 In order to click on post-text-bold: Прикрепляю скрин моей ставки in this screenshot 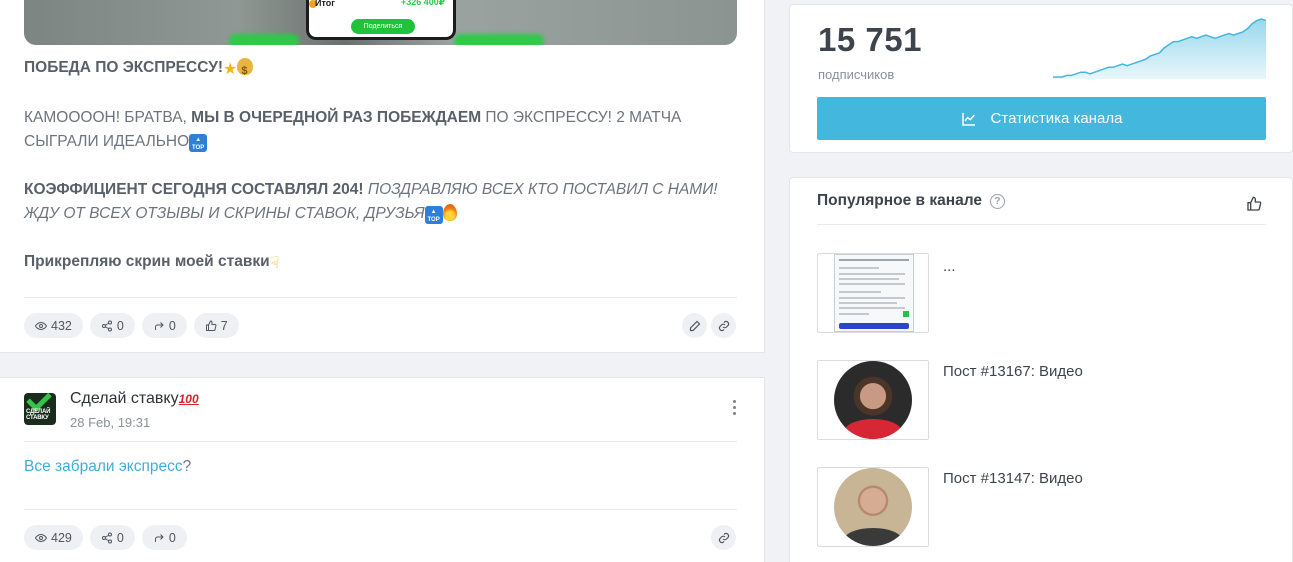, I will do `click(147, 261)`.